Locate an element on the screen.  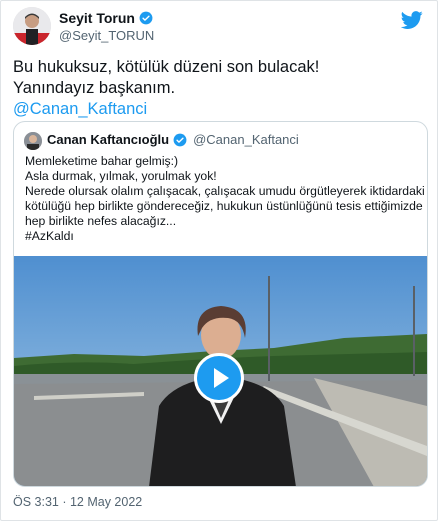
tweet-line: Yanındayız başkanım. is located at coordinates (94, 88).